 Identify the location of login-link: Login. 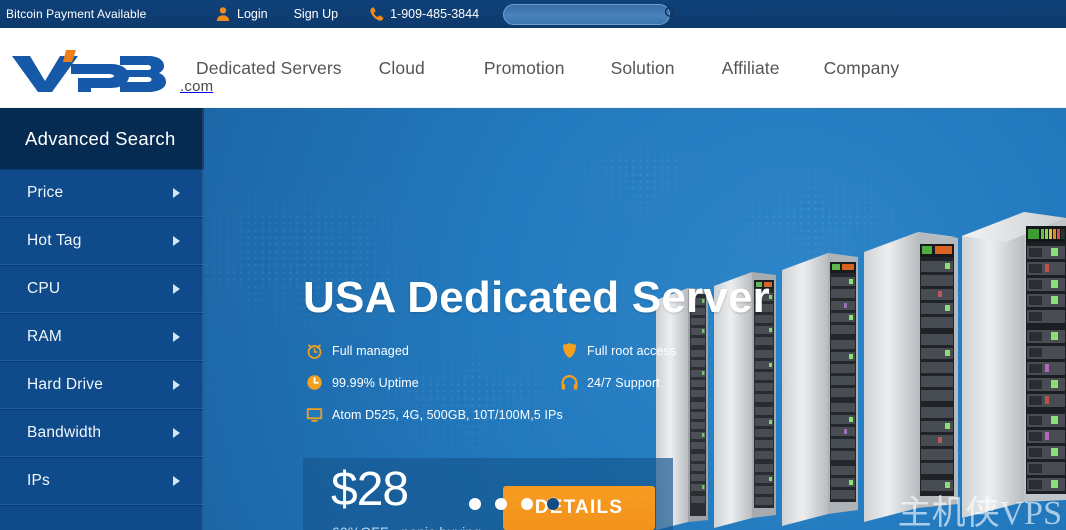
(252, 14).